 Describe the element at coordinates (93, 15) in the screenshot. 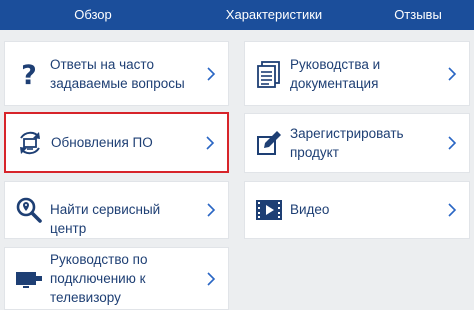

I see `tab-overview: Обзор` at that location.